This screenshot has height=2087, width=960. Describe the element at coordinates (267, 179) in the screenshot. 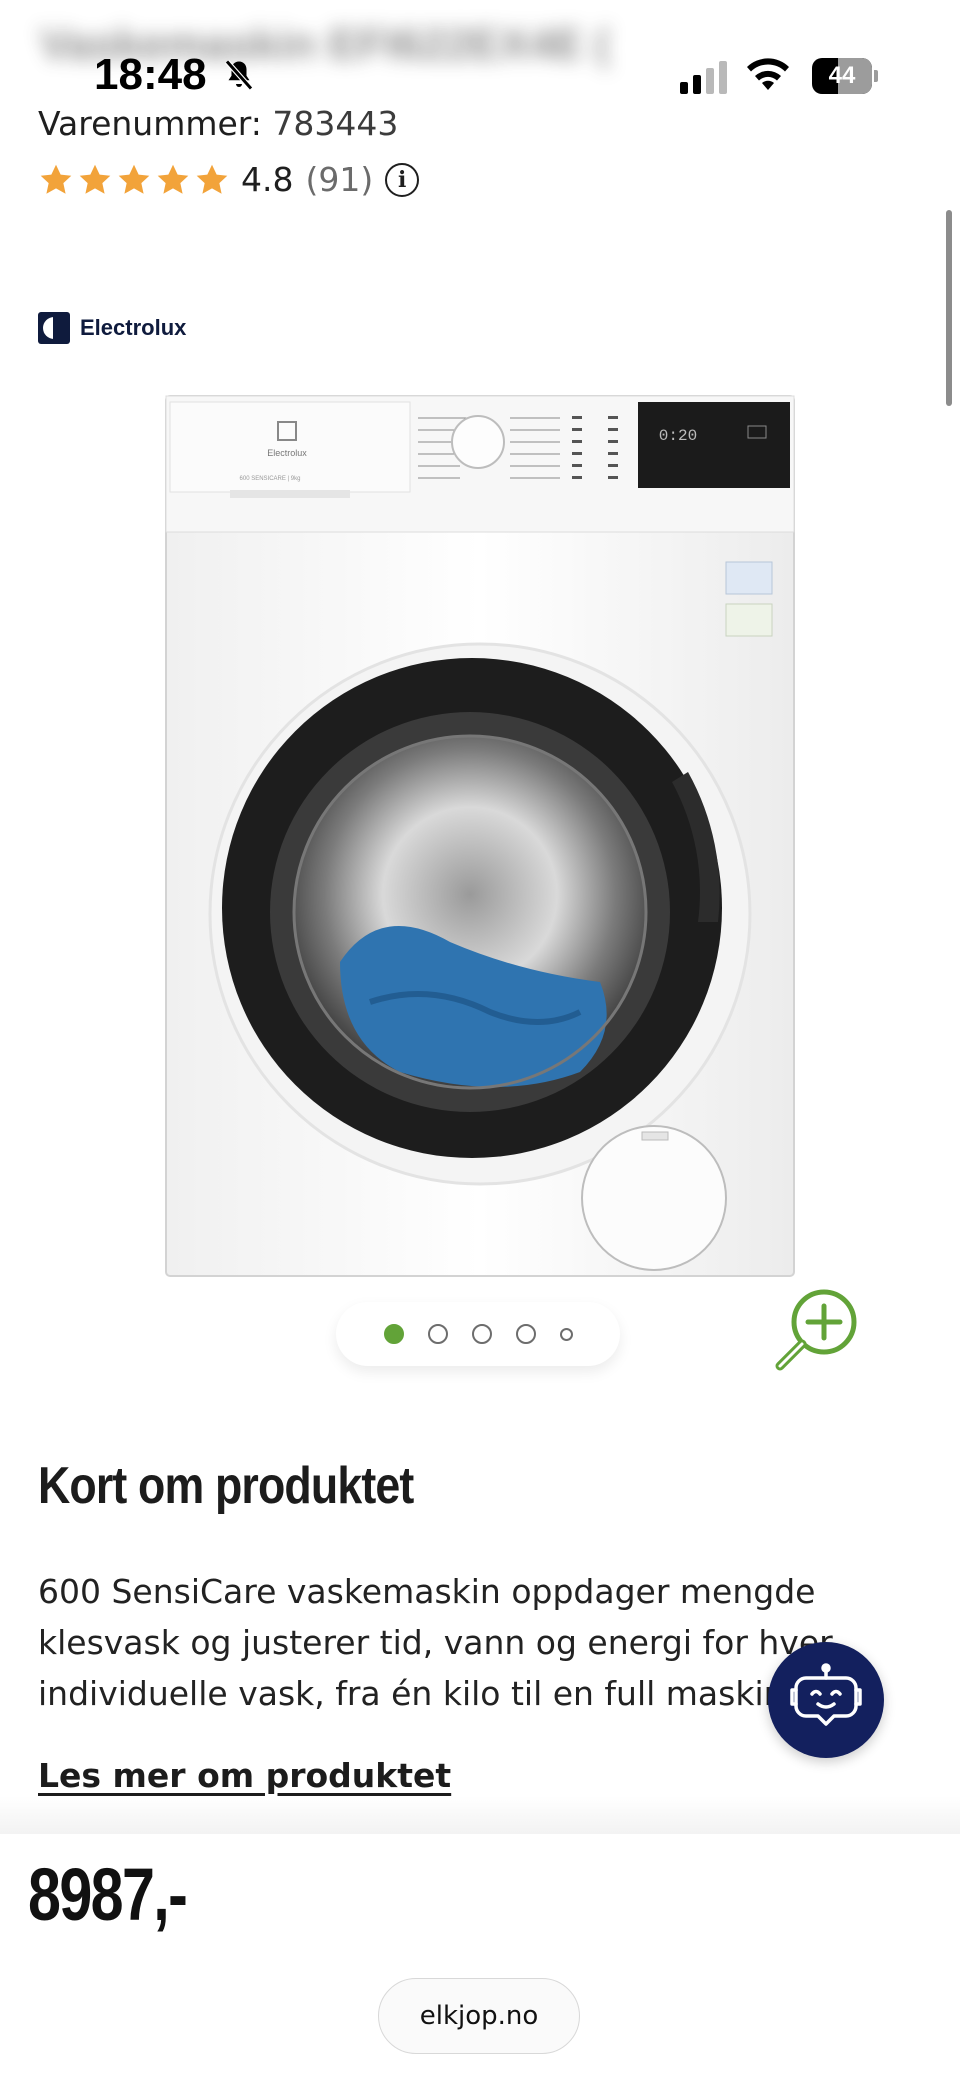

I see `rating-score: 4.8` at that location.